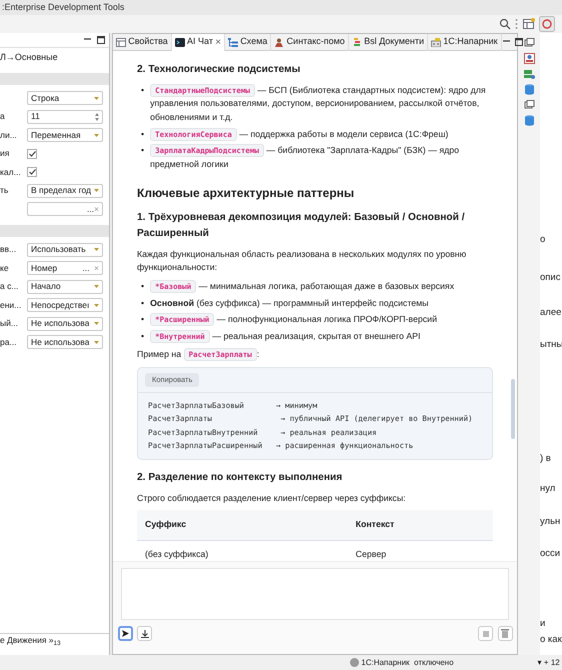 The image size is (562, 670). What do you see at coordinates (434, 662) in the screenshot?
I see `status-text: отключено` at bounding box center [434, 662].